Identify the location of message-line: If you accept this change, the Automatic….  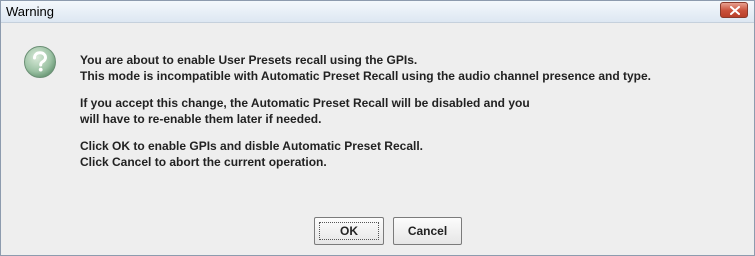
(305, 103).